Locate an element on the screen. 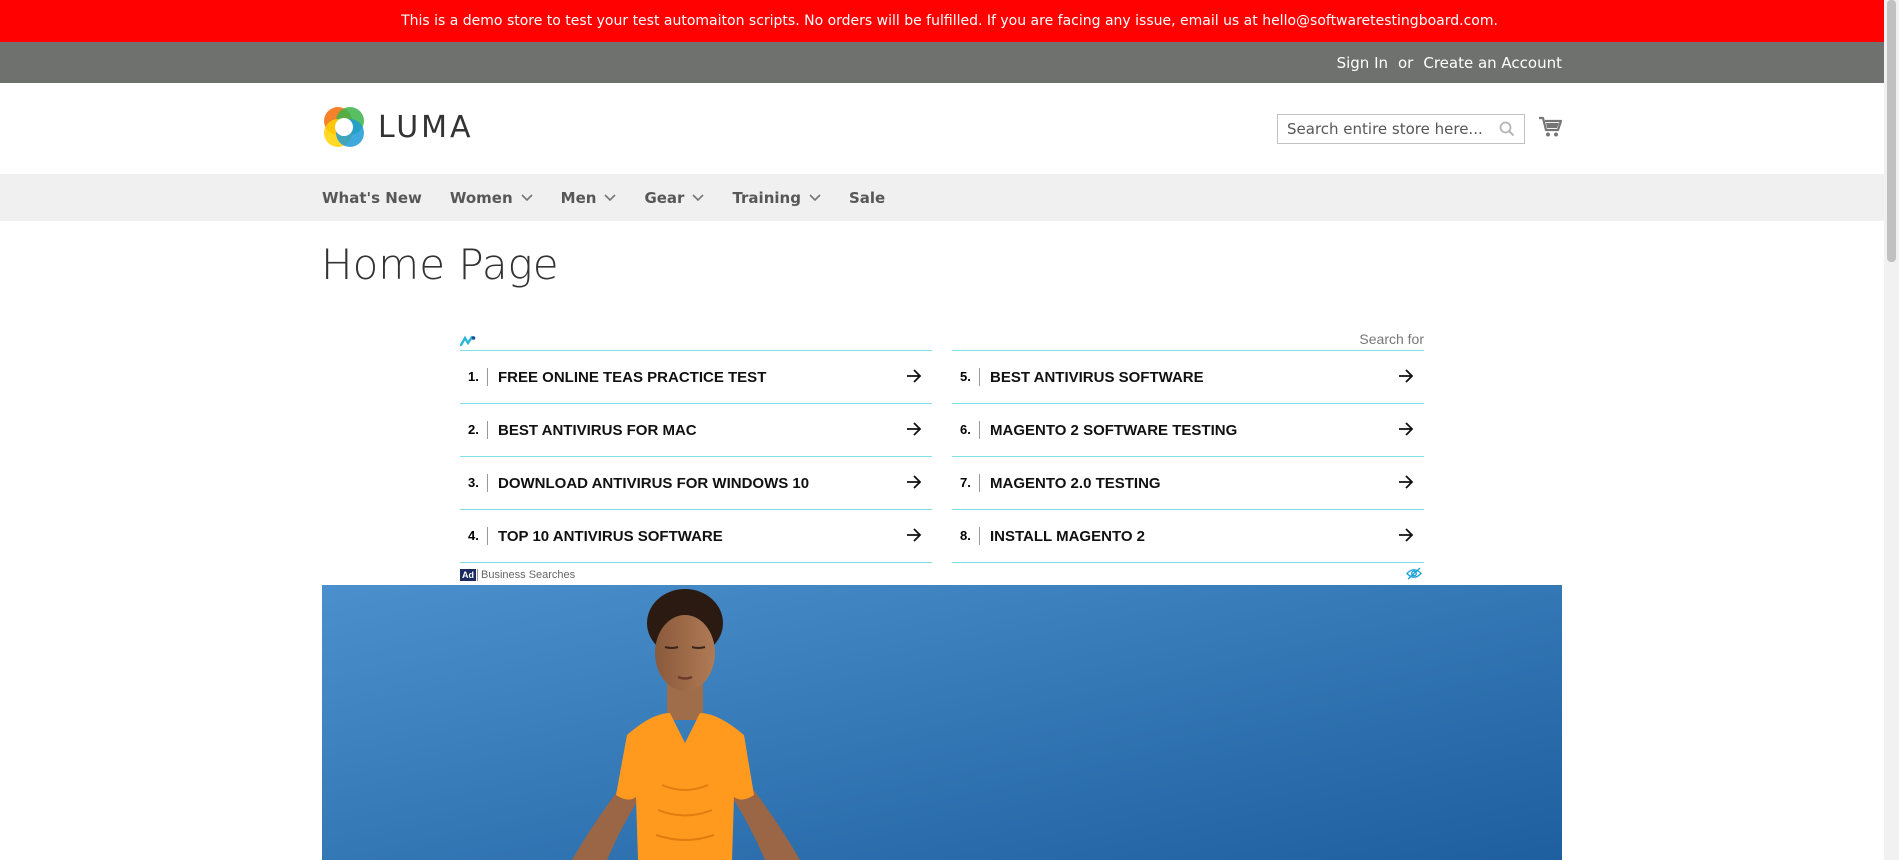 This screenshot has height=860, width=1899. ad-search-item: 2. BEST ANTIVIRUS FOR MAC is located at coordinates (696, 429).